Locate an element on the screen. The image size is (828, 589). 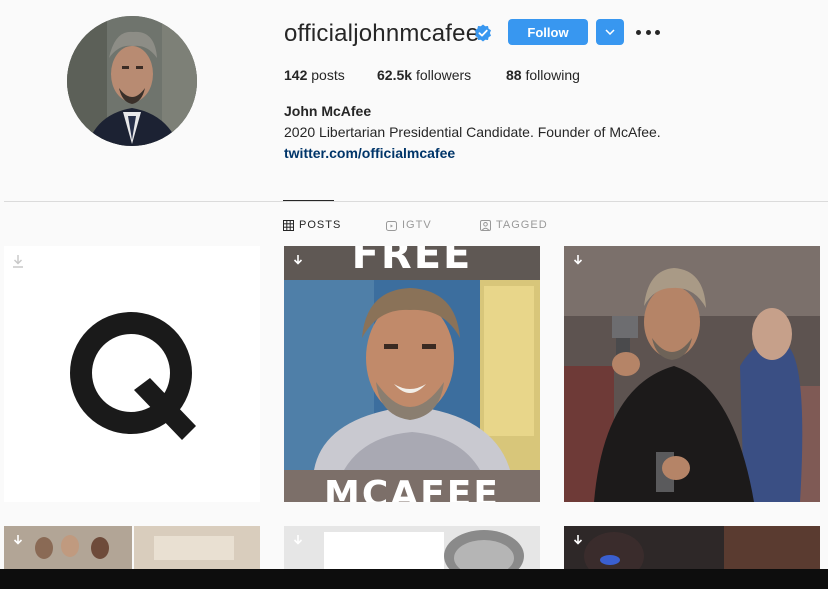
tab-igtv: IGTV is located at coordinates (409, 225).